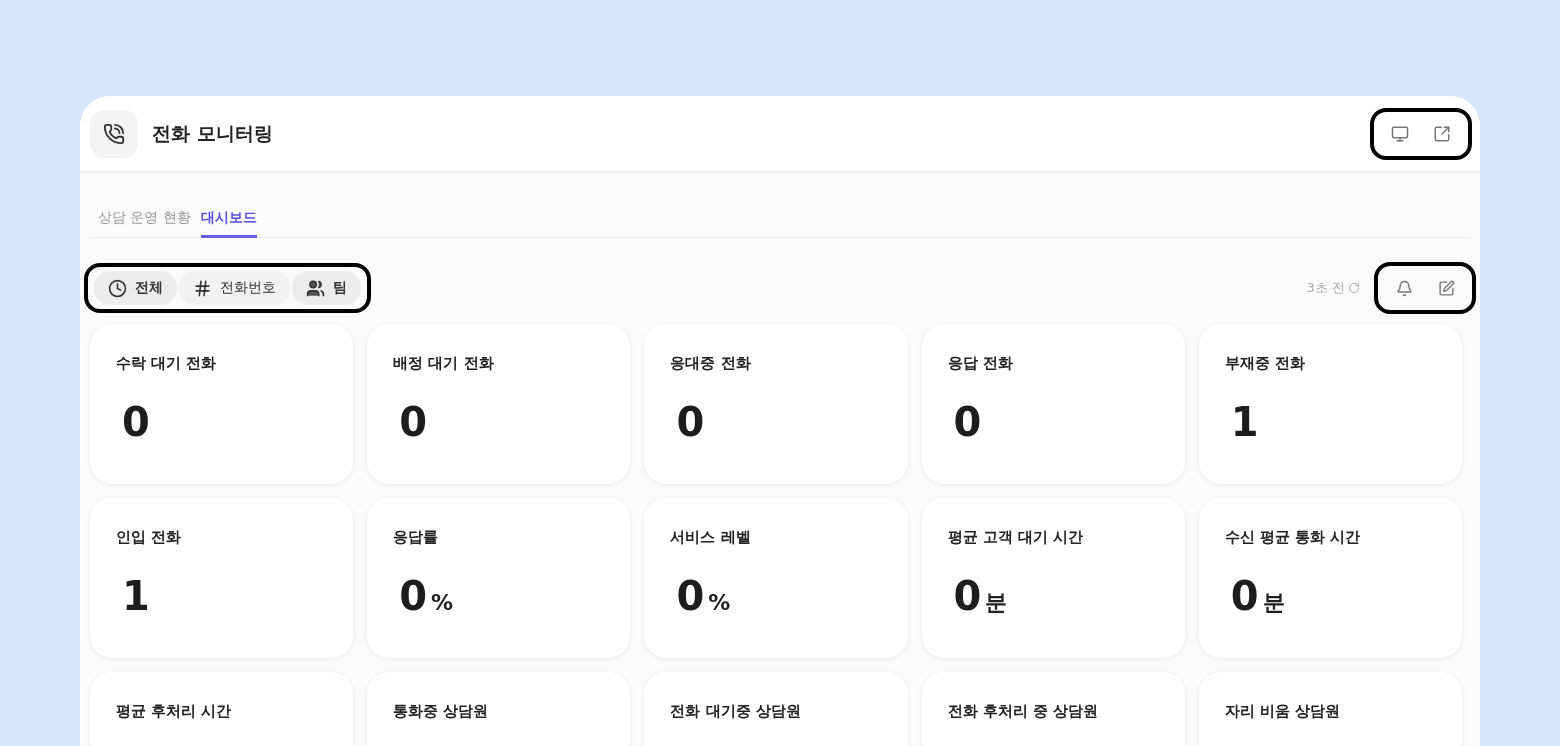 The image size is (1560, 746). Describe the element at coordinates (1404, 288) in the screenshot. I see `bell-icon` at that location.